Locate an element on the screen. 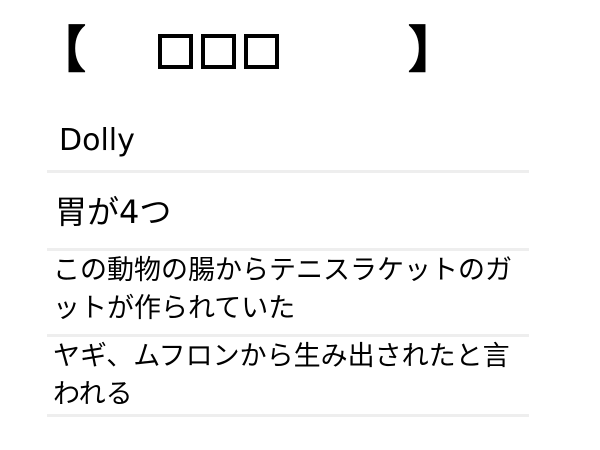 This screenshot has height=450, width=600. quiz-title: 【 】 is located at coordinates (247, 52).